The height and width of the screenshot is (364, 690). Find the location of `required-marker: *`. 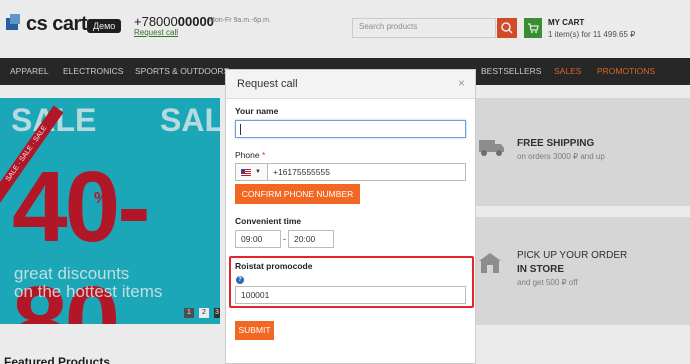

required-marker: * is located at coordinates (263, 155).